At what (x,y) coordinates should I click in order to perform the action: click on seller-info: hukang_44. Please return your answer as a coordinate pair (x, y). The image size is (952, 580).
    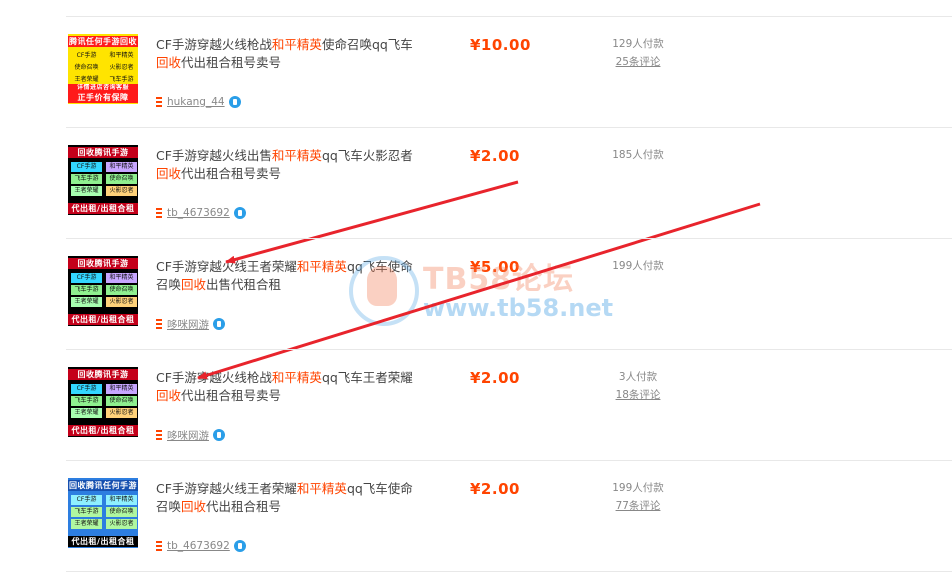
    Looking at the image, I should click on (198, 102).